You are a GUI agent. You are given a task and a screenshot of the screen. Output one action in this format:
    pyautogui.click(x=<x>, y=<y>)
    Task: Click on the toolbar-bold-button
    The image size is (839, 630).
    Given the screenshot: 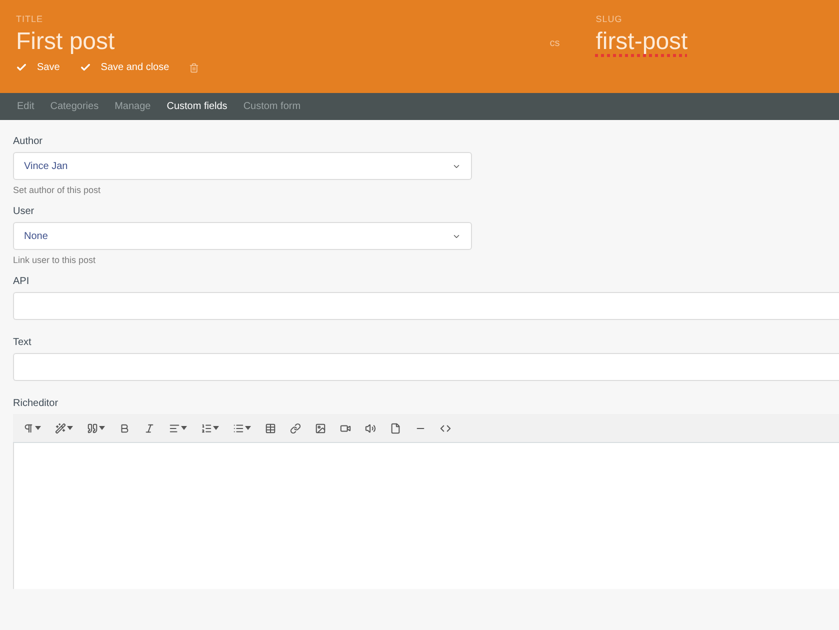 What is the action you would take?
    pyautogui.click(x=124, y=428)
    